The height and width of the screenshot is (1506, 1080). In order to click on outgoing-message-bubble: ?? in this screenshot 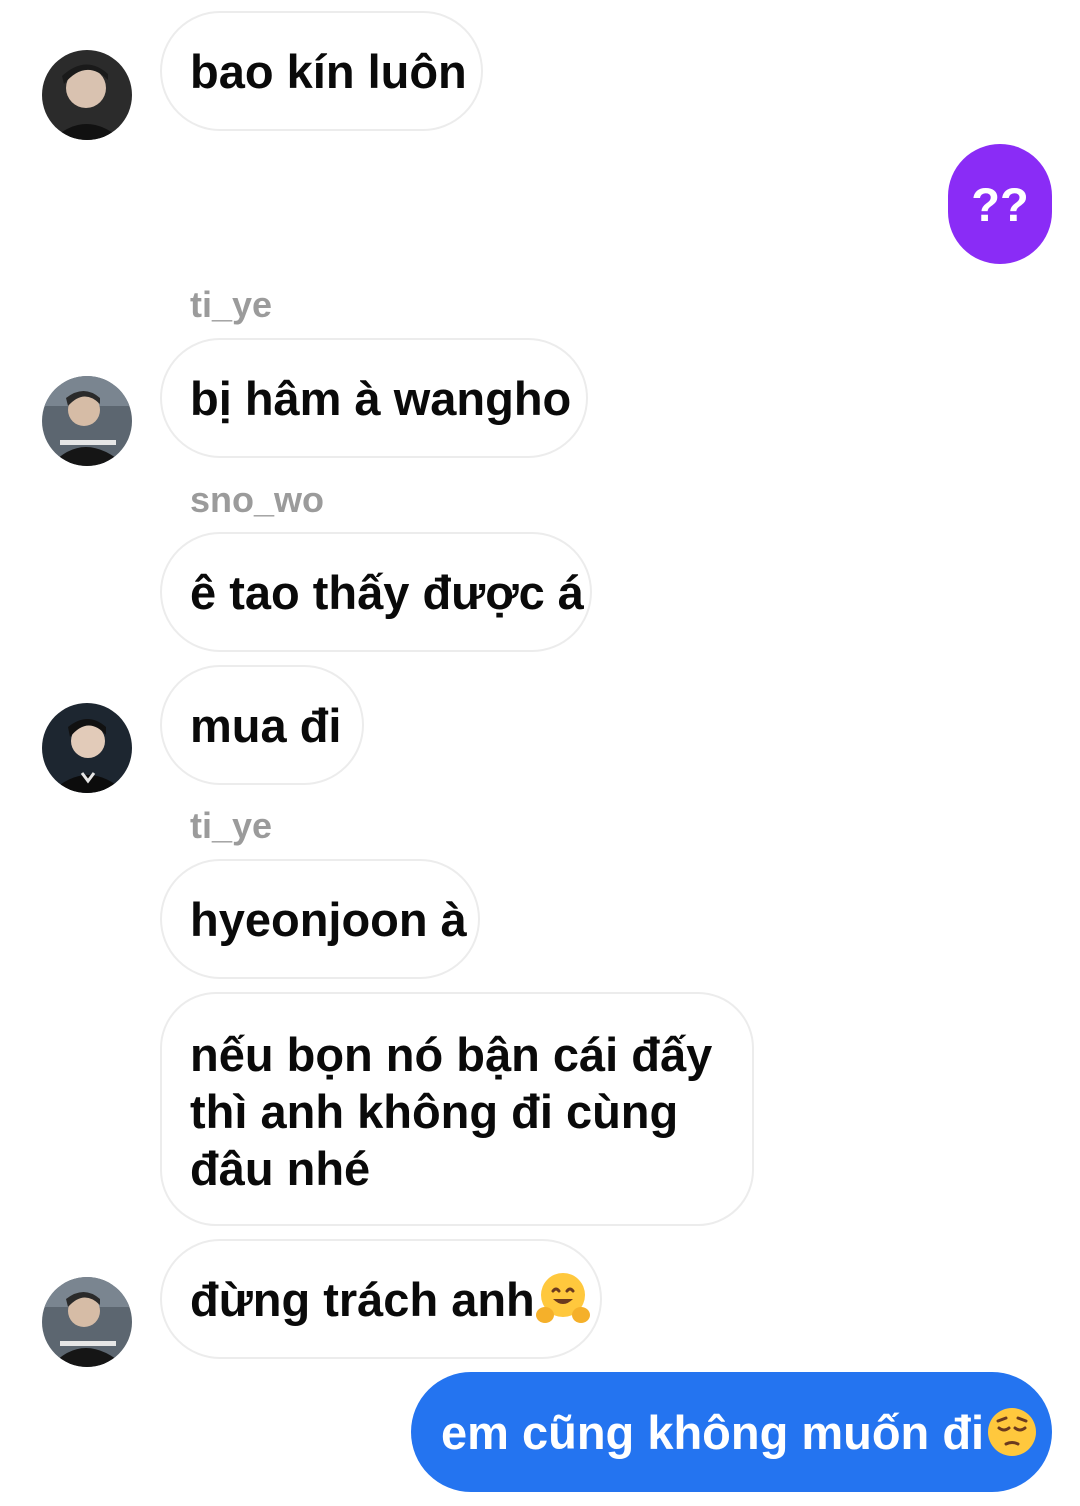, I will do `click(1000, 204)`.